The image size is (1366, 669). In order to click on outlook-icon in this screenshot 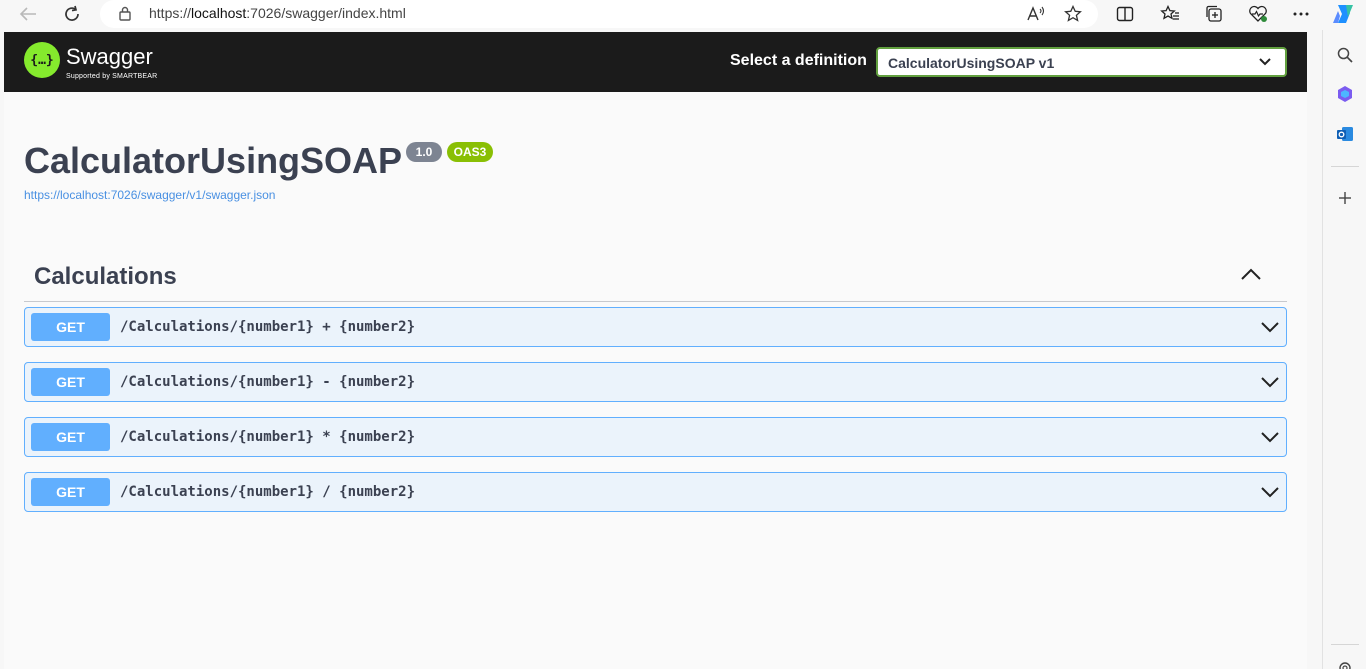, I will do `click(1345, 134)`.